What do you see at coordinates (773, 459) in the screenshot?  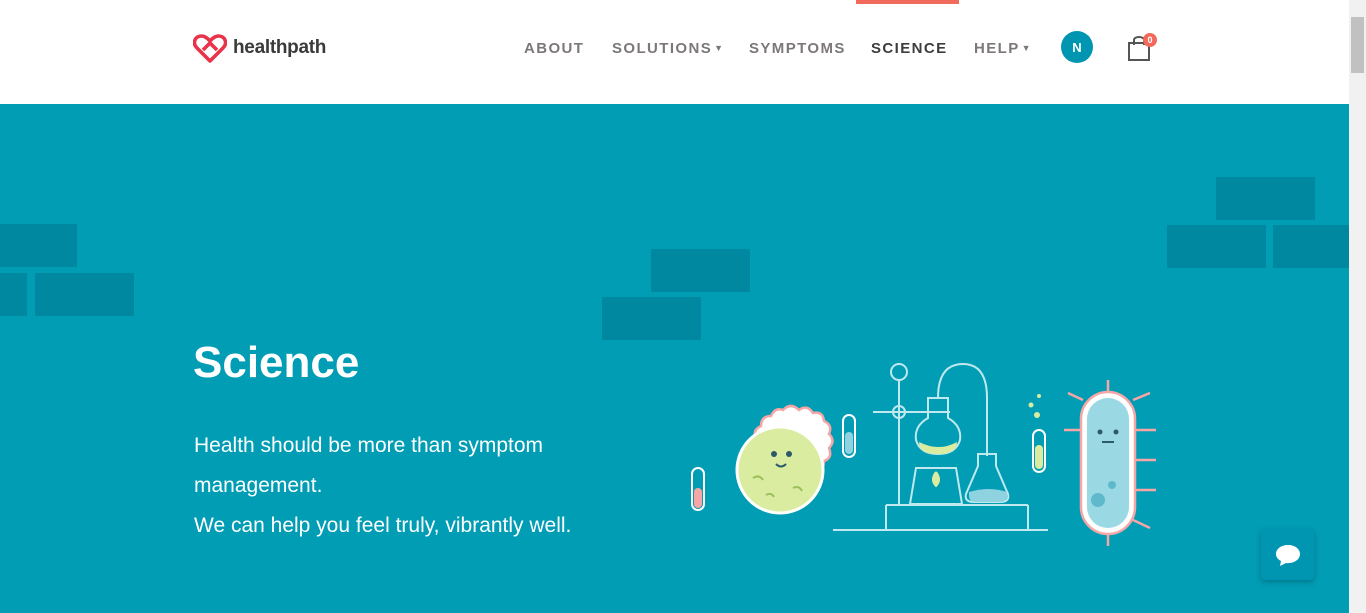 I see `round-germ-character` at bounding box center [773, 459].